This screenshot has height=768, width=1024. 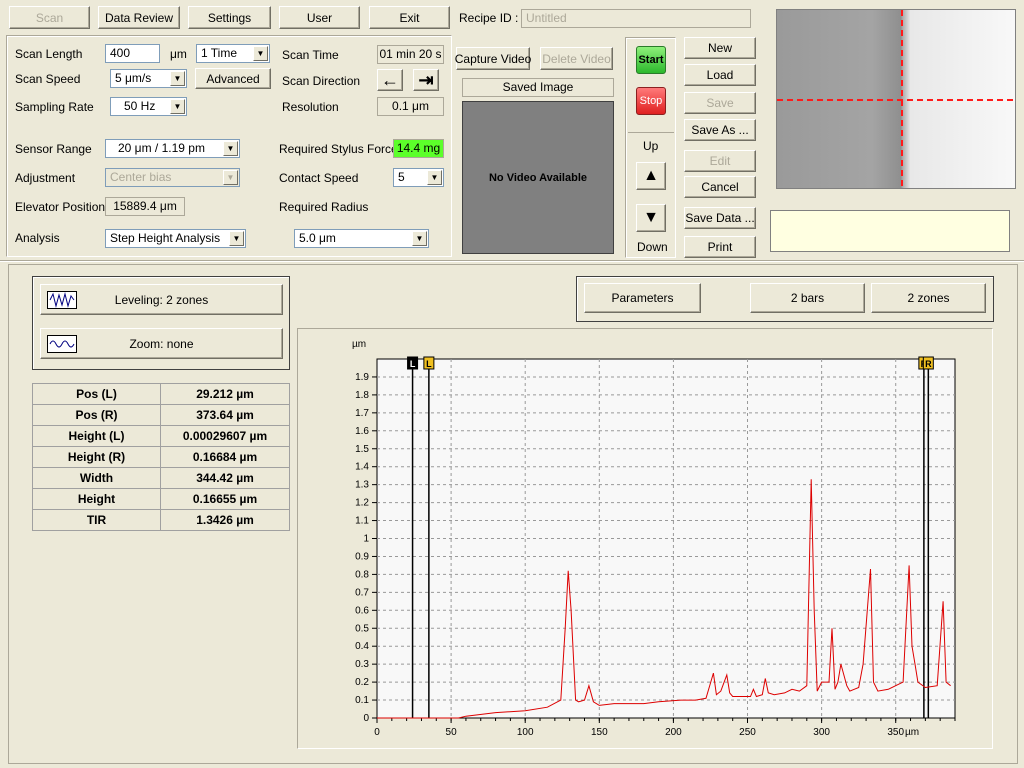 What do you see at coordinates (219, 53) in the screenshot?
I see `scan-times-value: 1 Time` at bounding box center [219, 53].